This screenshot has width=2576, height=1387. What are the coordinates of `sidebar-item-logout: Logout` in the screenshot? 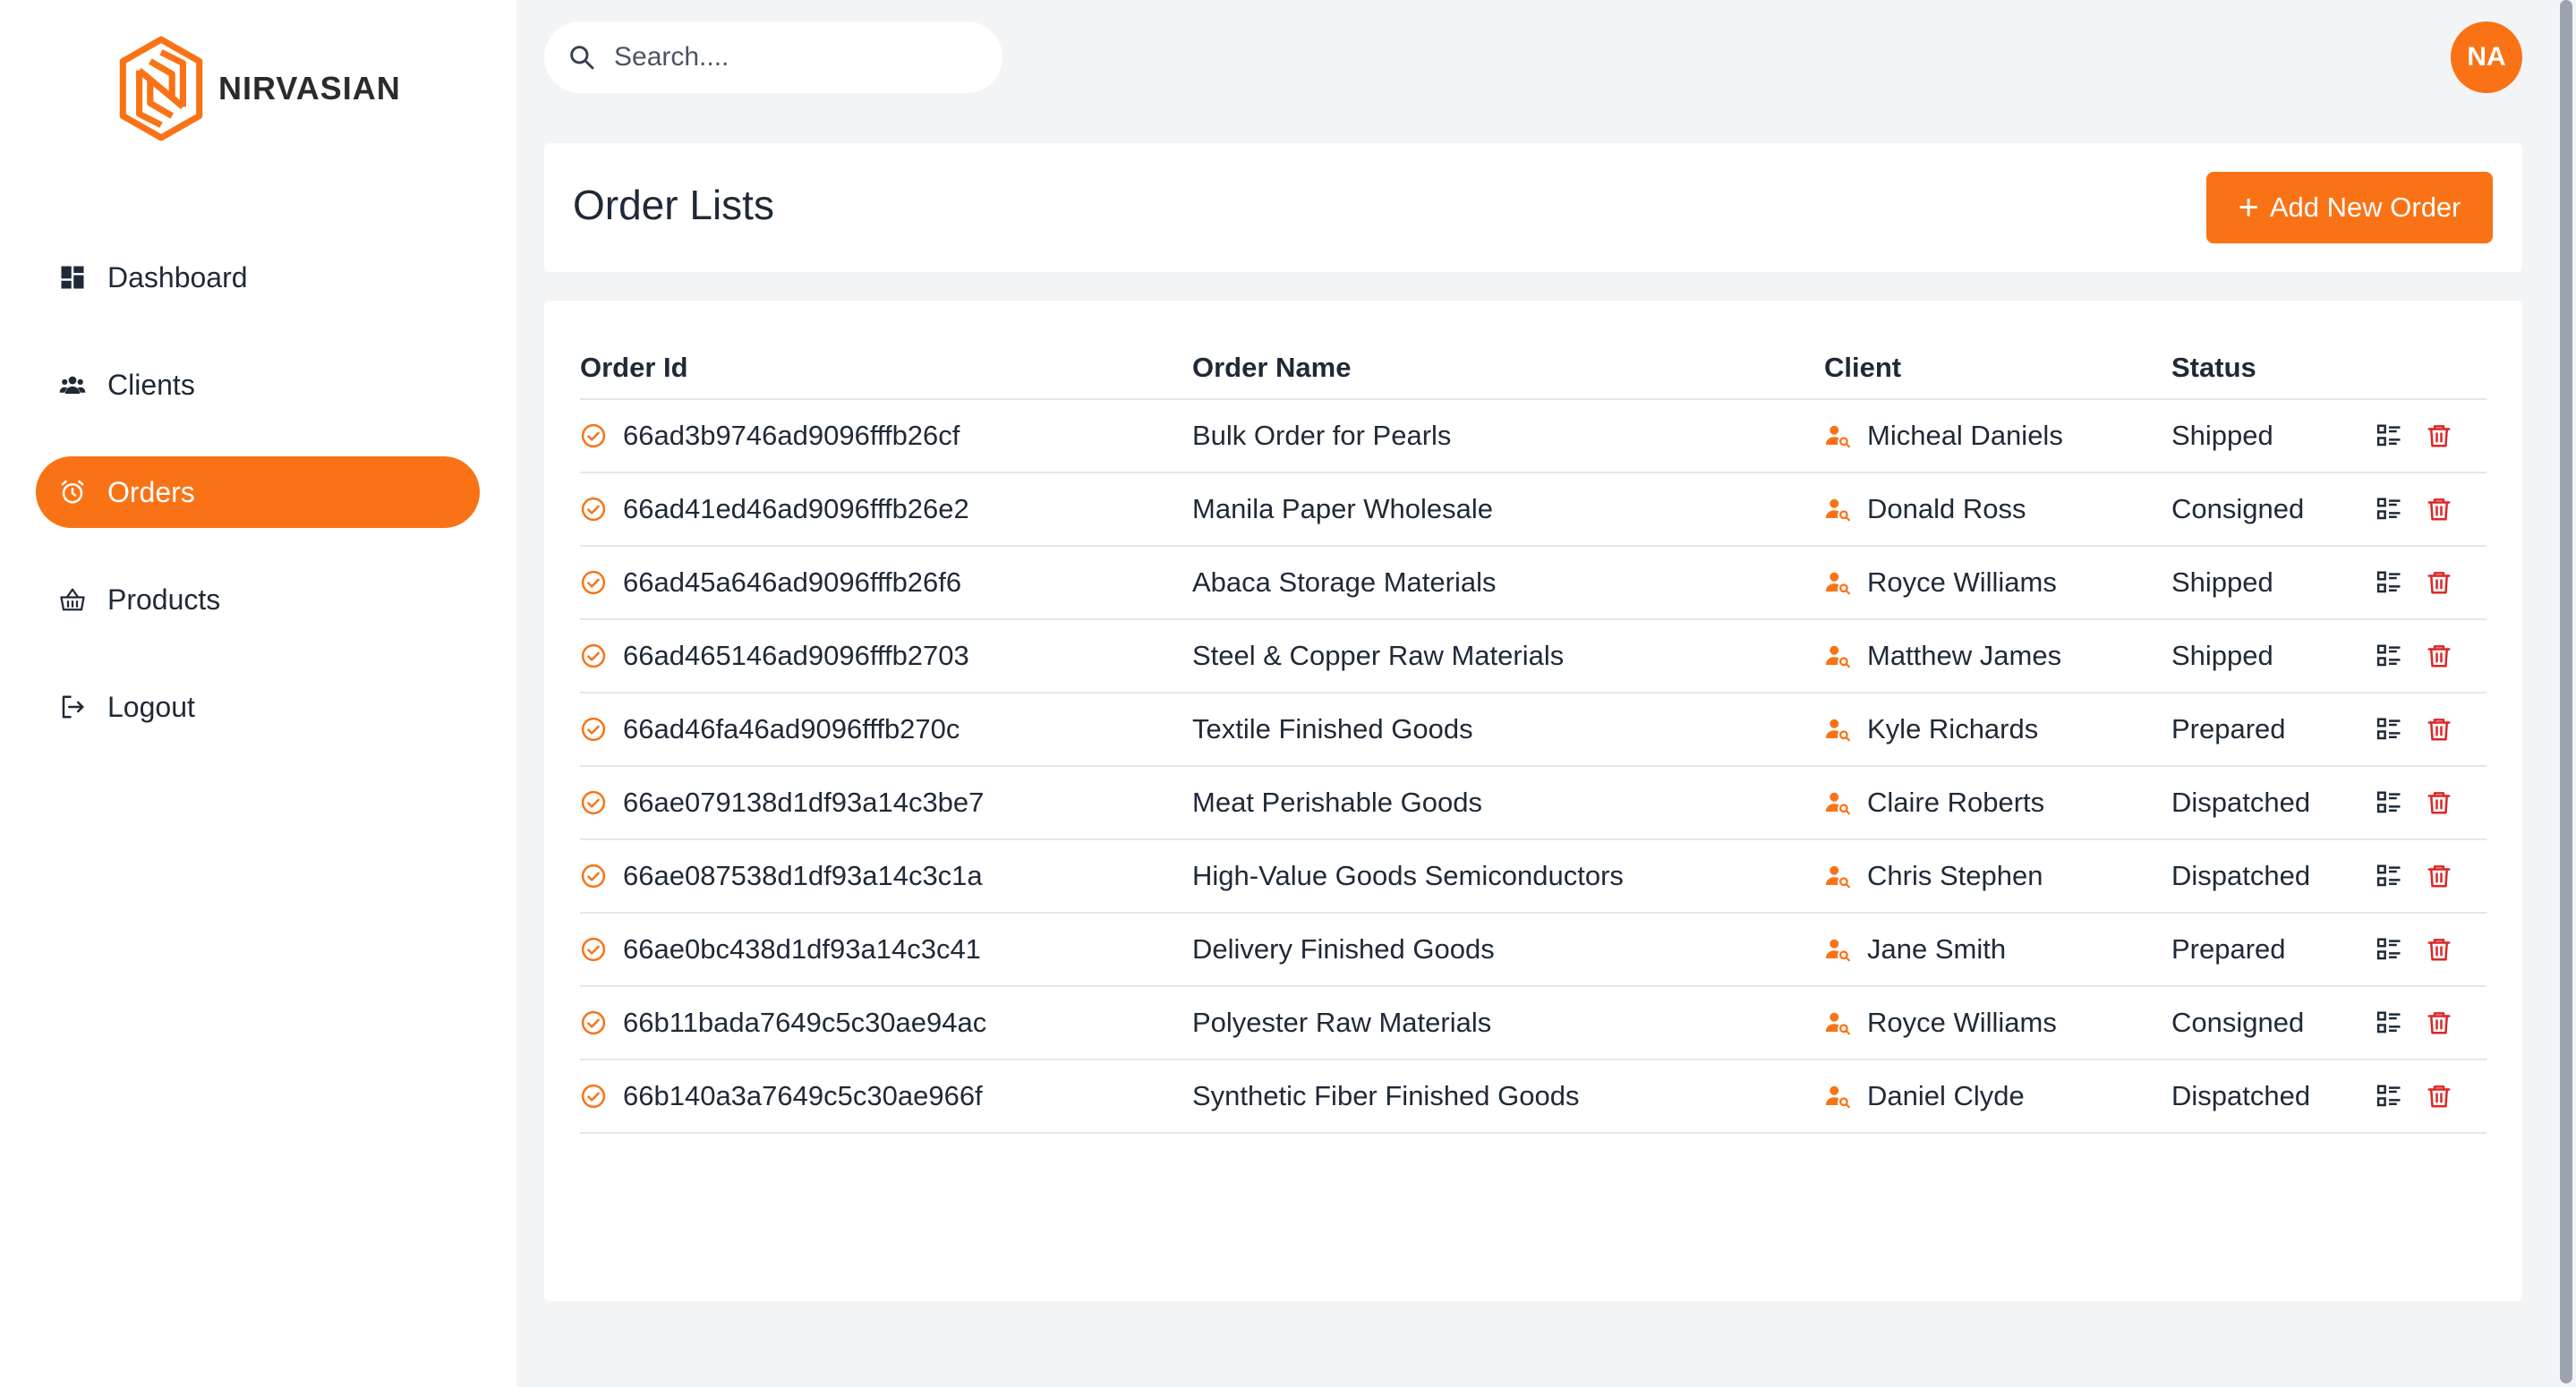 It's located at (258, 707).